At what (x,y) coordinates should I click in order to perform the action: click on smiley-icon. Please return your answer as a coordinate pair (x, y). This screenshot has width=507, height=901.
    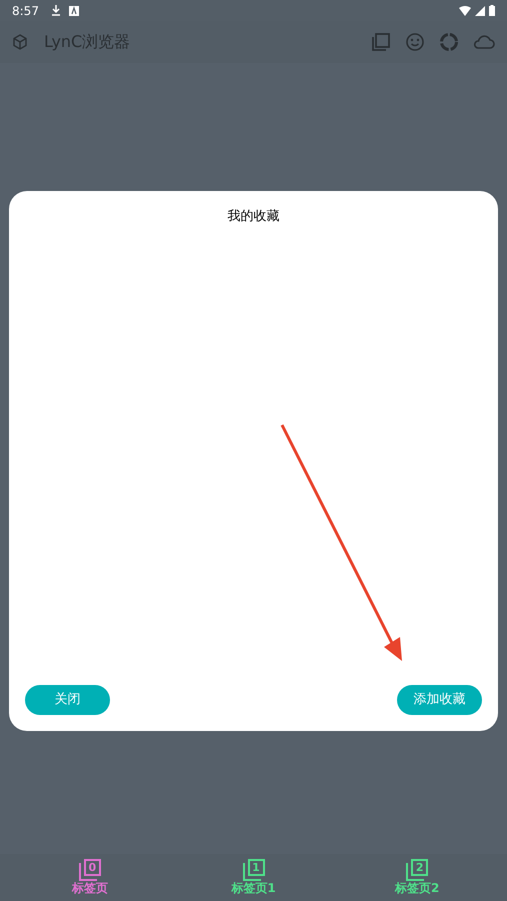
    Looking at the image, I should click on (415, 42).